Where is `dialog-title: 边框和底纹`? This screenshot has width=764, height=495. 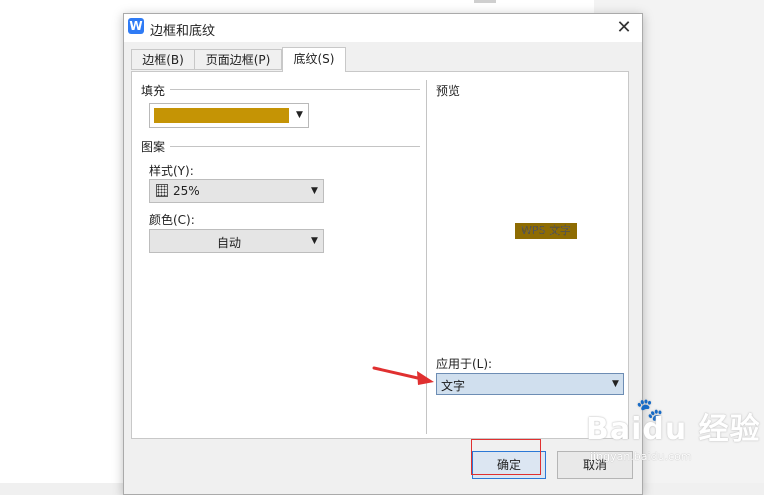 dialog-title: 边框和底纹 is located at coordinates (183, 31).